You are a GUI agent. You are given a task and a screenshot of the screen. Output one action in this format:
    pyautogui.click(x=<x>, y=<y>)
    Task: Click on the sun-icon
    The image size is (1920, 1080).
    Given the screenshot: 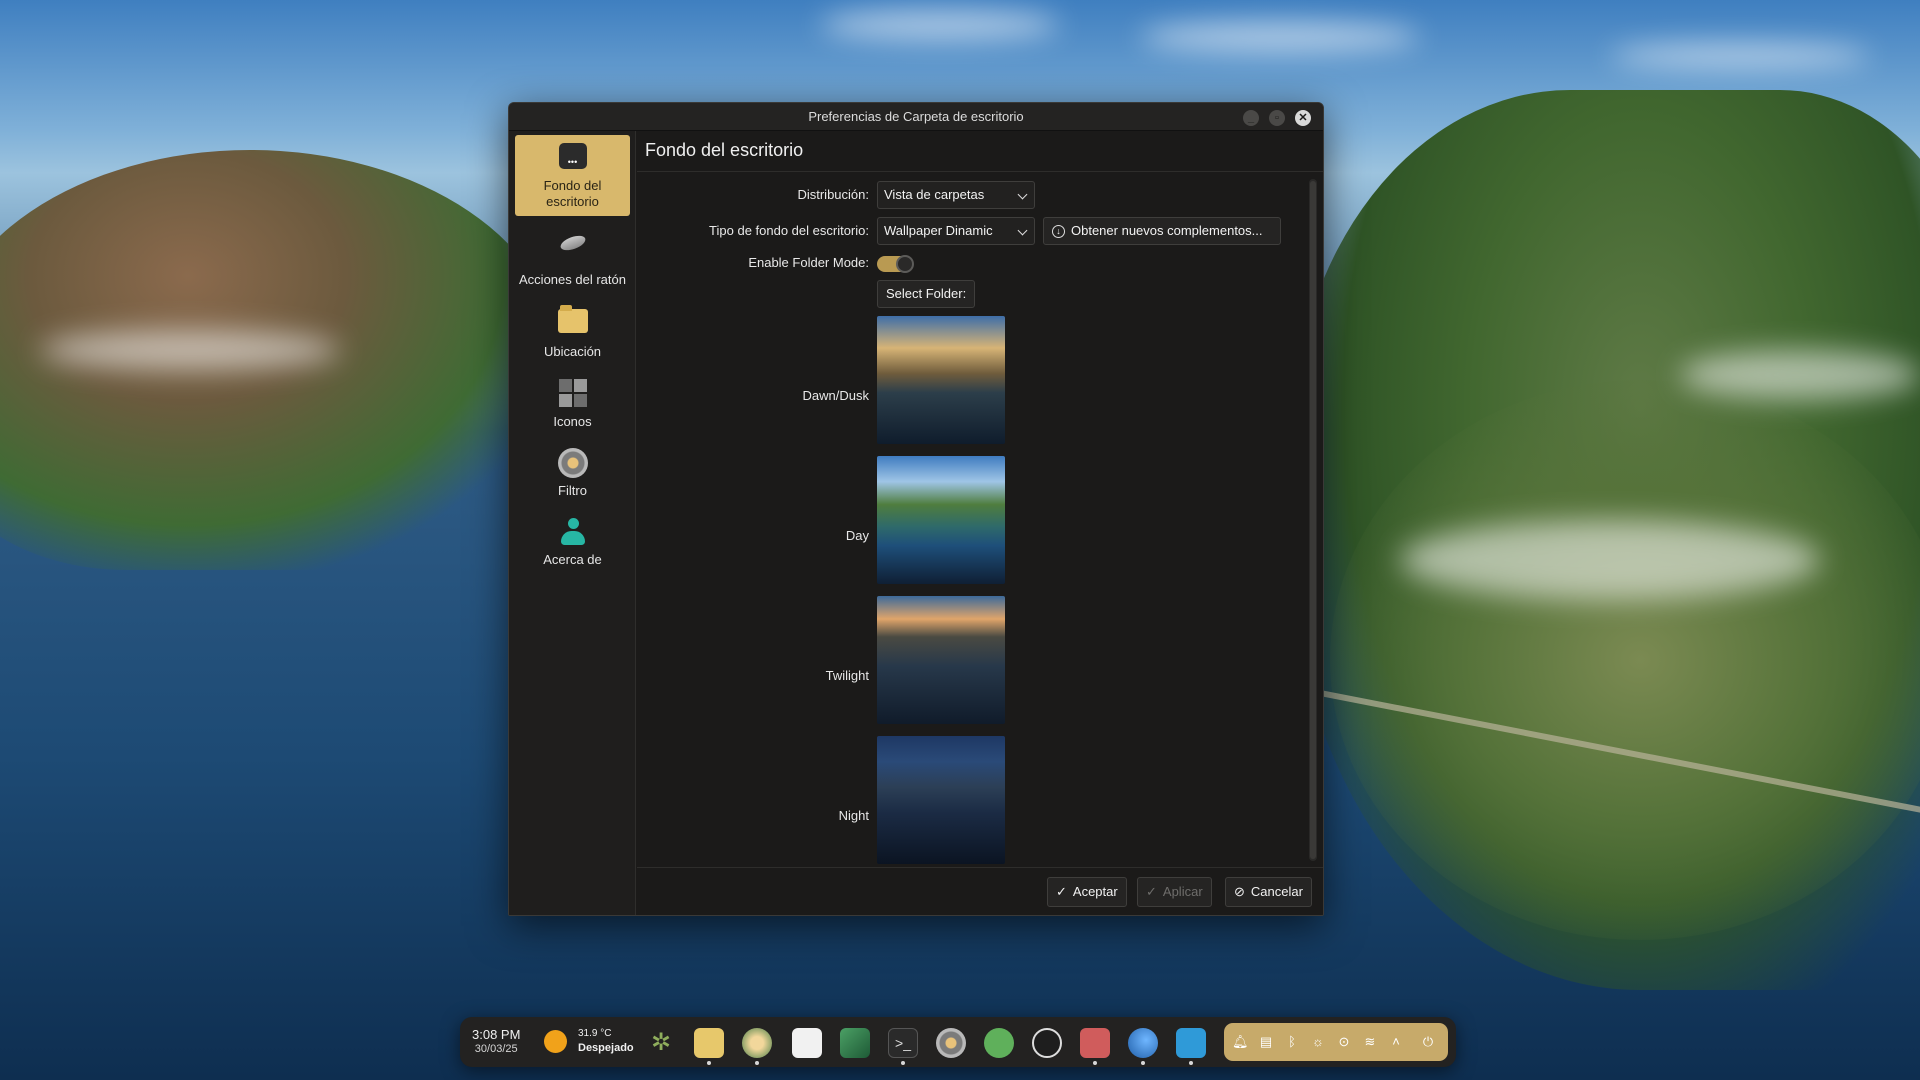 What is the action you would take?
    pyautogui.click(x=555, y=1041)
    